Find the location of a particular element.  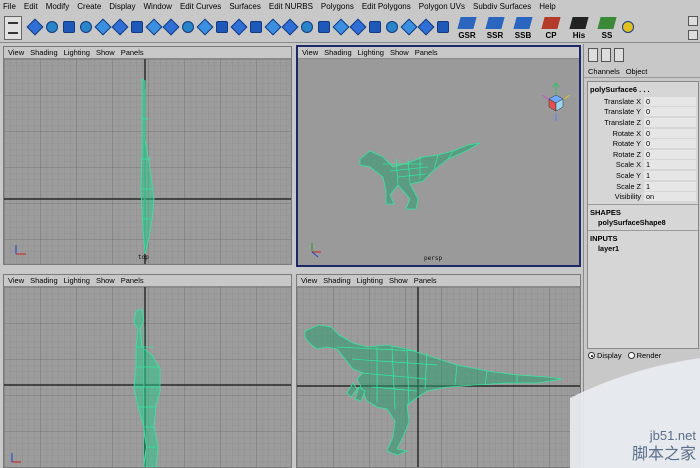

shape-node: polySurfaceShape8 is located at coordinates (643, 223).